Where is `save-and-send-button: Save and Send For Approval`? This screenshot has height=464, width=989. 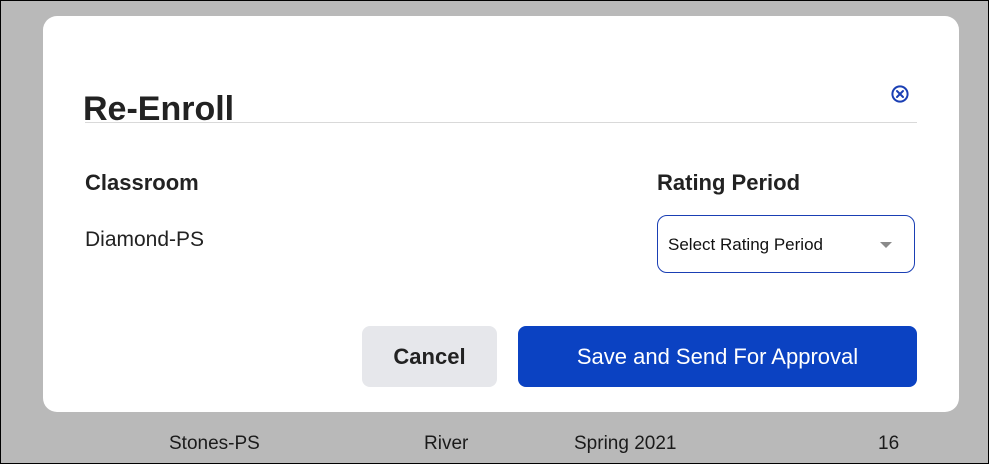
save-and-send-button: Save and Send For Approval is located at coordinates (717, 356).